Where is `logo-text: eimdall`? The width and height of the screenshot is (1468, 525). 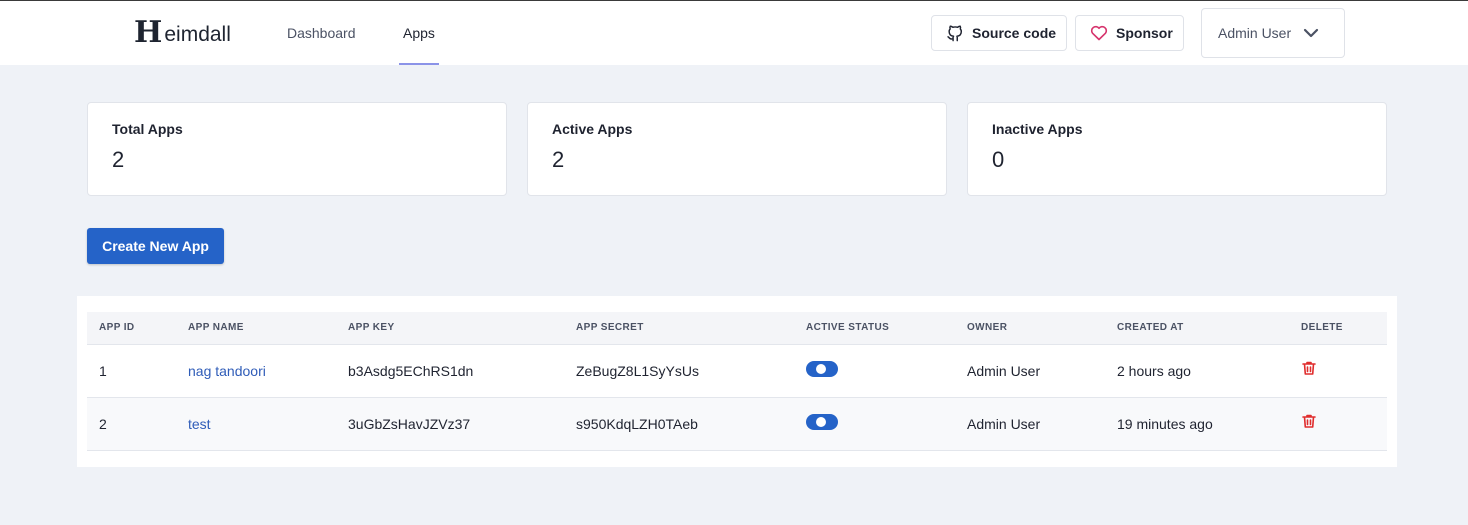 logo-text: eimdall is located at coordinates (197, 34).